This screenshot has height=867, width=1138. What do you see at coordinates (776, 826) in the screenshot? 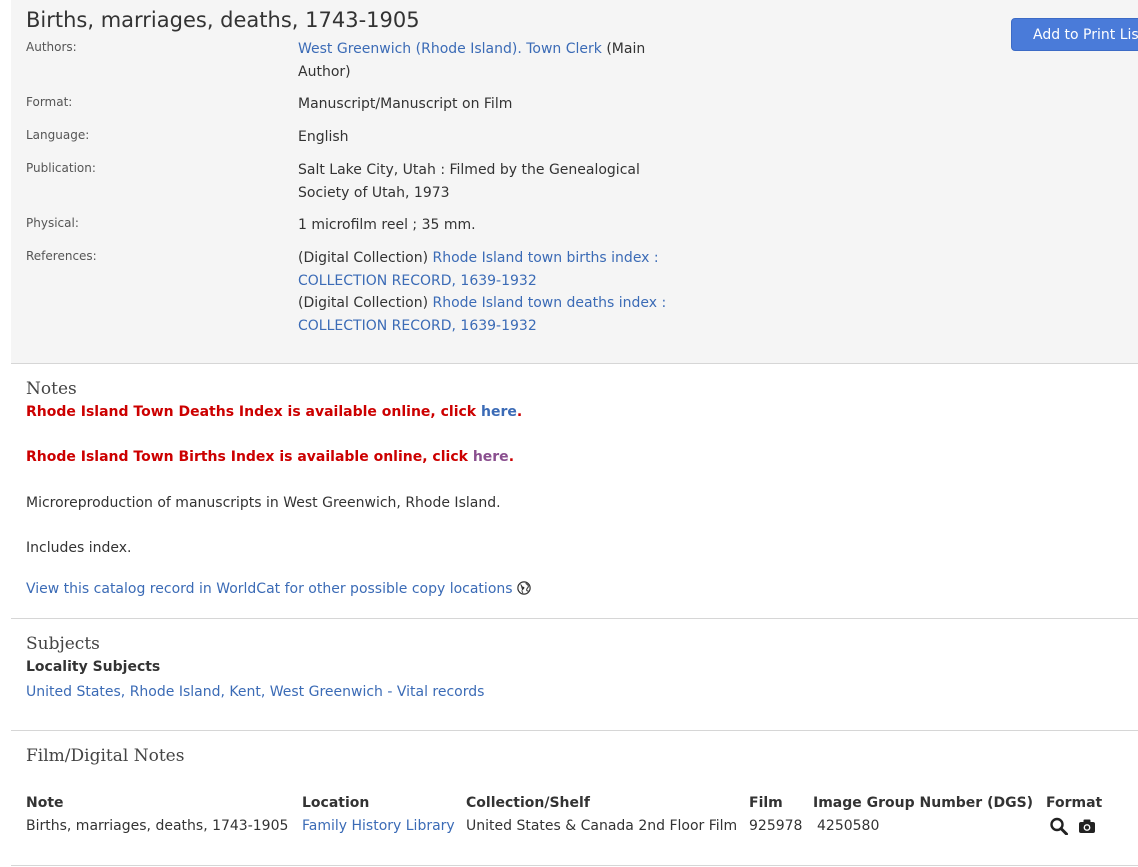
I see `film-number-cell: 925978` at bounding box center [776, 826].